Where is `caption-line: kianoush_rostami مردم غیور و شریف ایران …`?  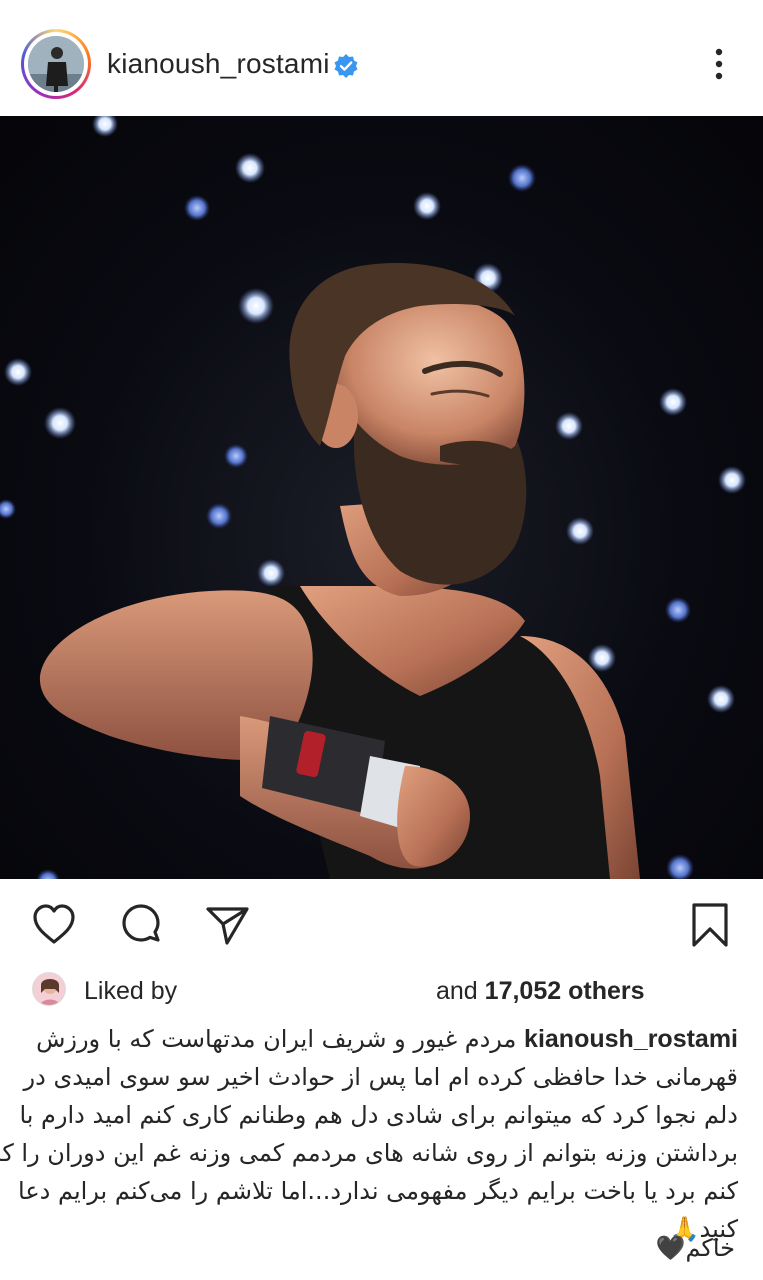
caption-line: kianoush_rostami مردم غیور و شریف ایران … is located at coordinates (387, 1039).